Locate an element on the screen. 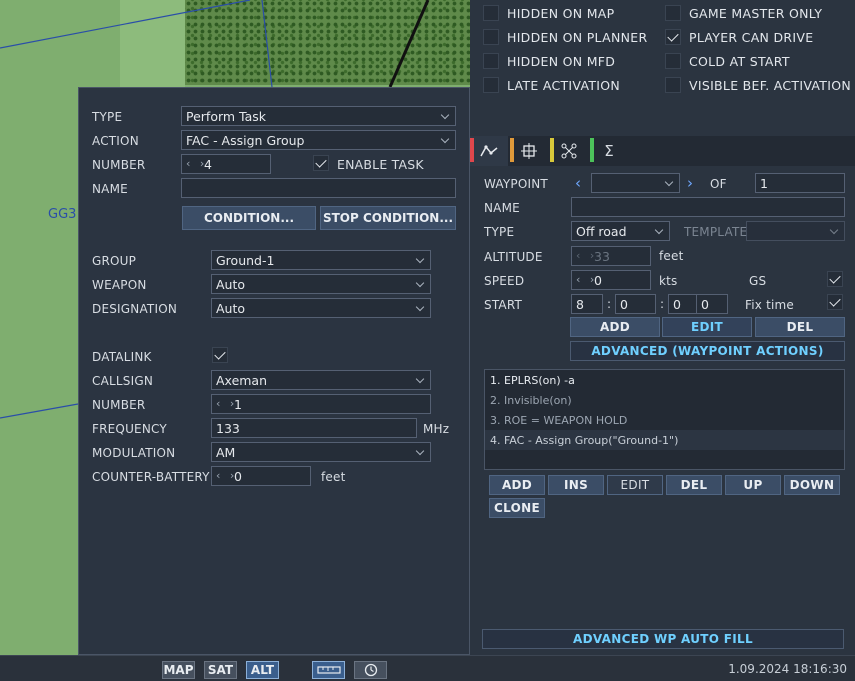 Image resolution: width=855 pixels, height=681 pixels. speed-stepper: ‹ › 0 is located at coordinates (611, 280).